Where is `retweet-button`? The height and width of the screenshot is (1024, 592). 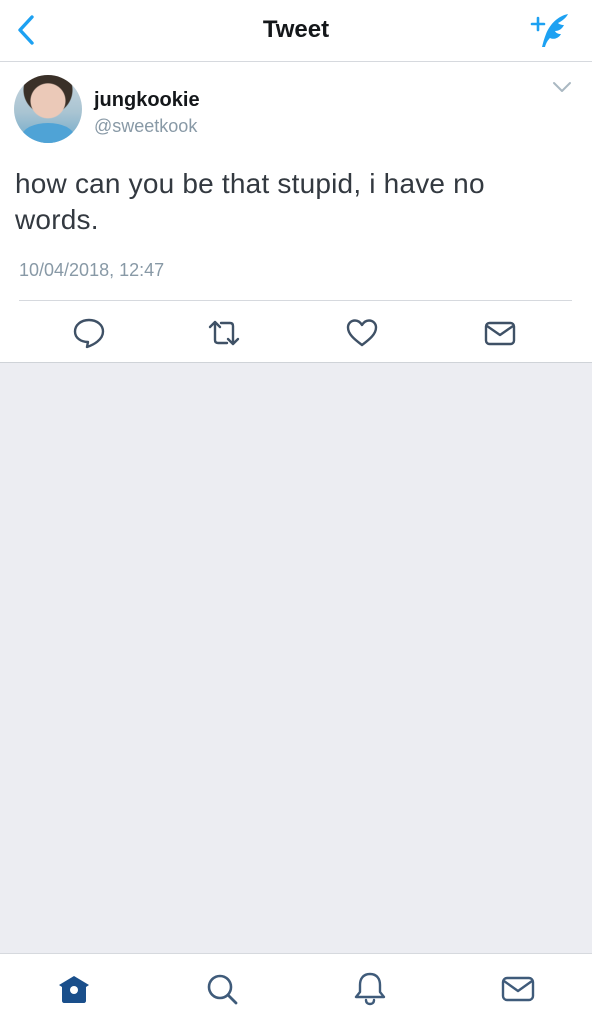
retweet-button is located at coordinates (224, 333).